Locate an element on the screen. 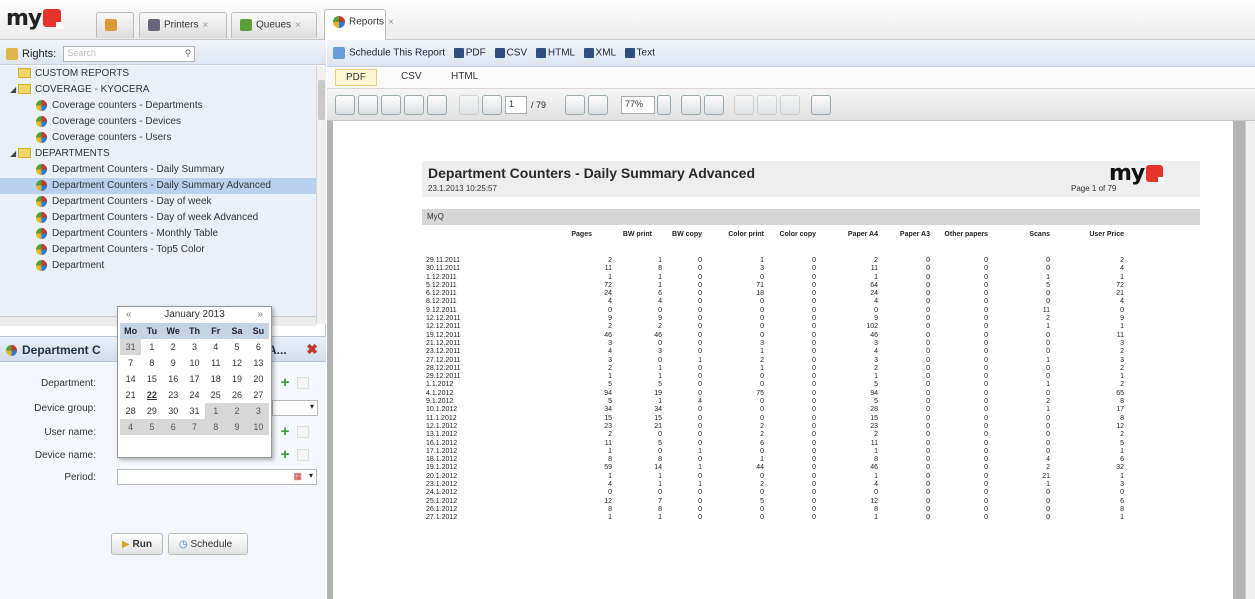 The image size is (1255, 599). chevron-down-icon: ▾ is located at coordinates (311, 475).